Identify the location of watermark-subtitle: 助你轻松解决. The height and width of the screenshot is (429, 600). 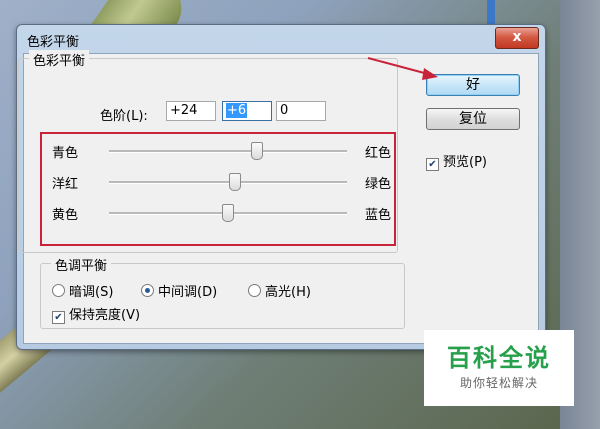
(498, 383).